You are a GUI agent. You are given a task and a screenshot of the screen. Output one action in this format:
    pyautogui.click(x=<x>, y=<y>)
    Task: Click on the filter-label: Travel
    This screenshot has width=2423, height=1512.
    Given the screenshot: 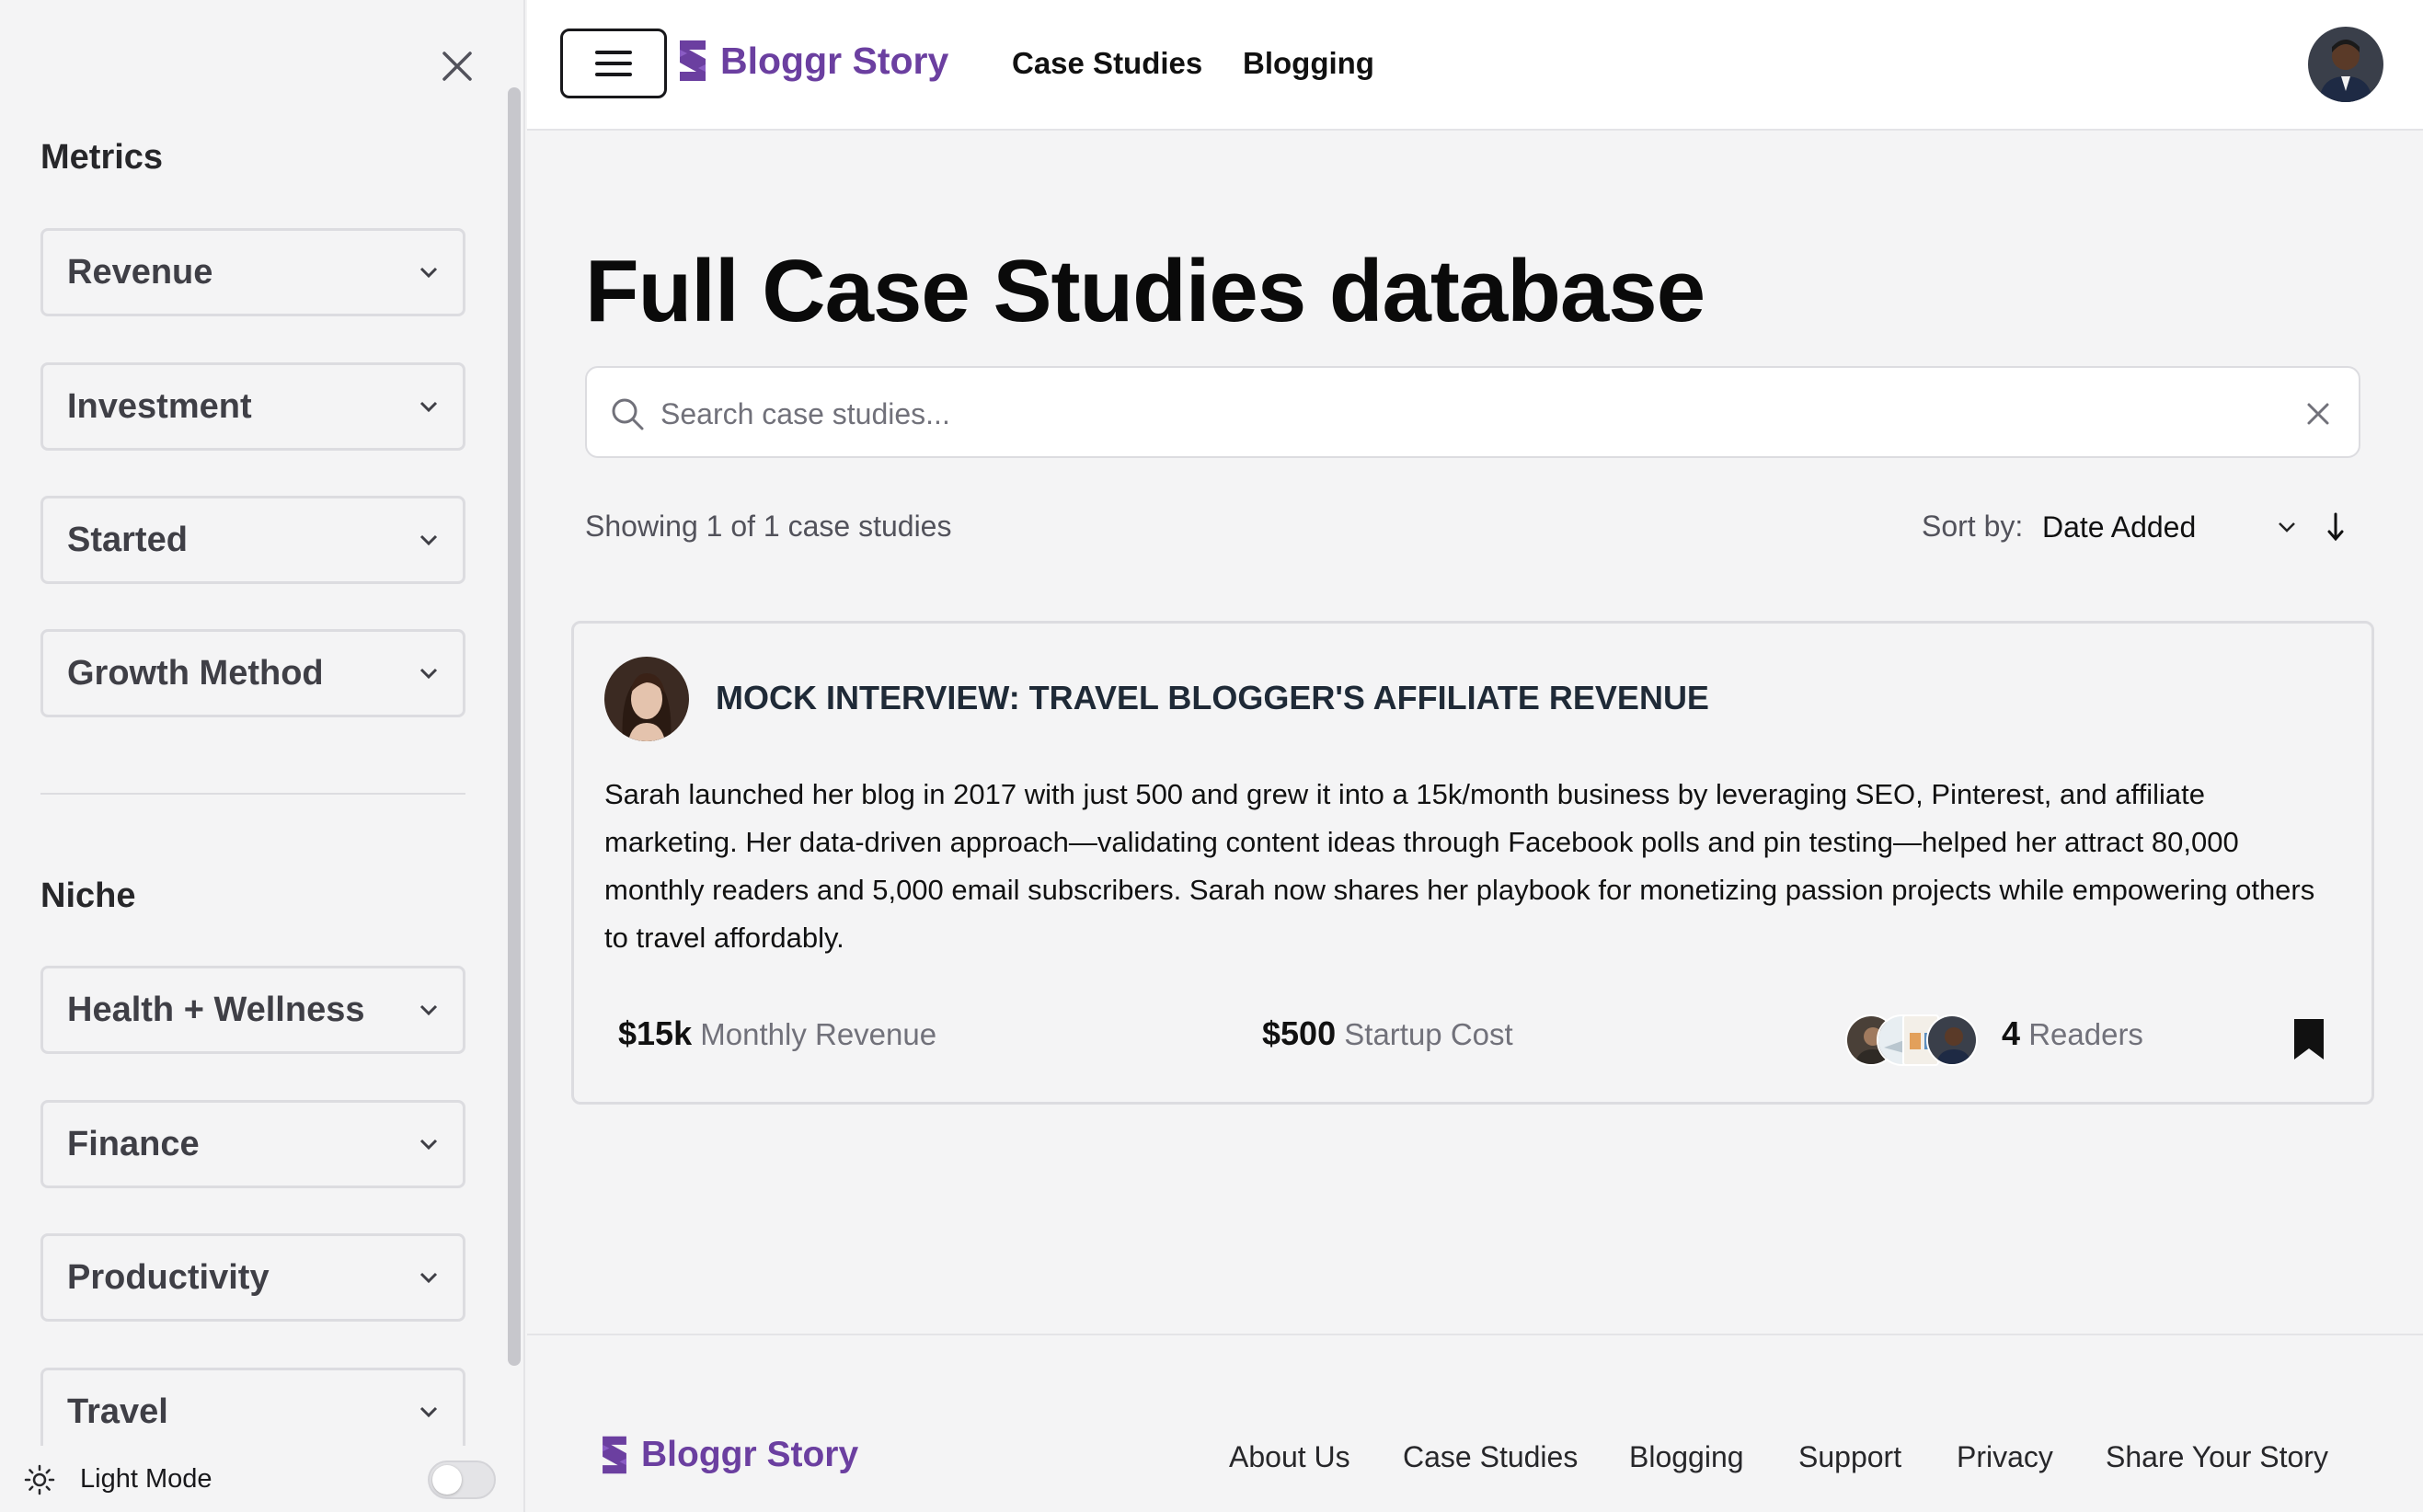 What is the action you would take?
    pyautogui.click(x=118, y=1411)
    